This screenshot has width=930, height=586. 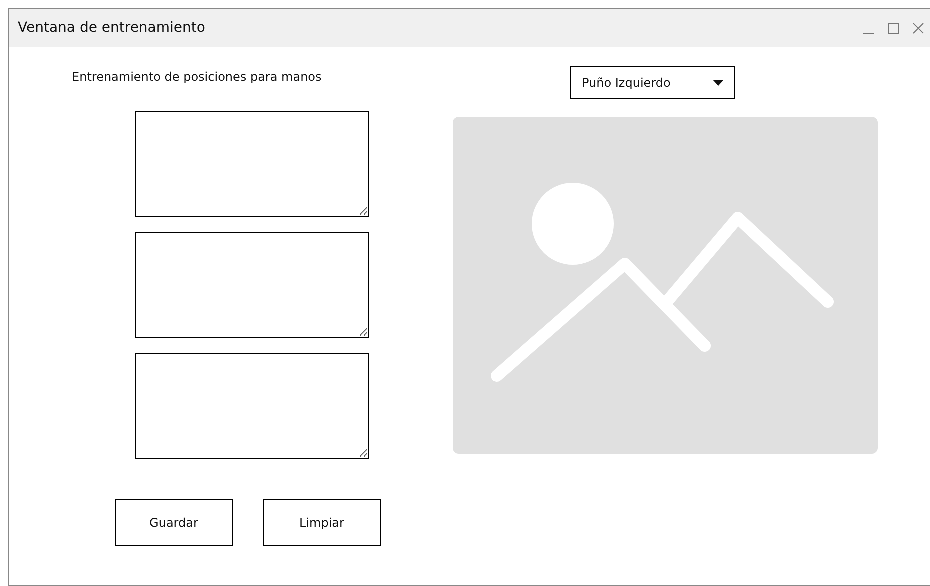 I want to click on action-button: Guardar, so click(x=174, y=522).